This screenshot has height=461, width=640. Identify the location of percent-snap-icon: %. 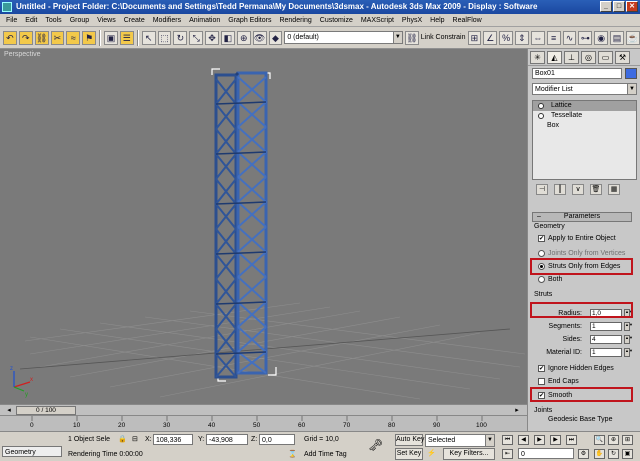
(506, 37).